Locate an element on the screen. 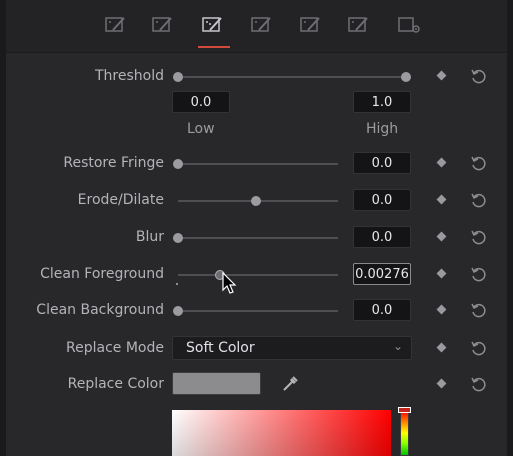  replace-mode-reset-icon is located at coordinates (478, 348).